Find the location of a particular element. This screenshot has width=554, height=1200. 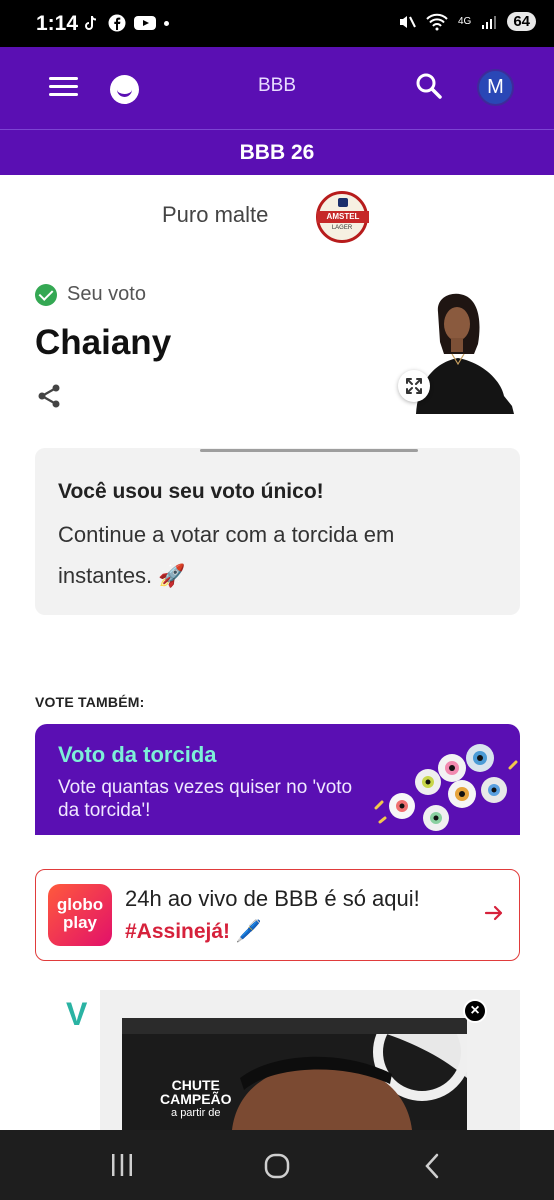

globoplay-logo: globo play is located at coordinates (80, 915).